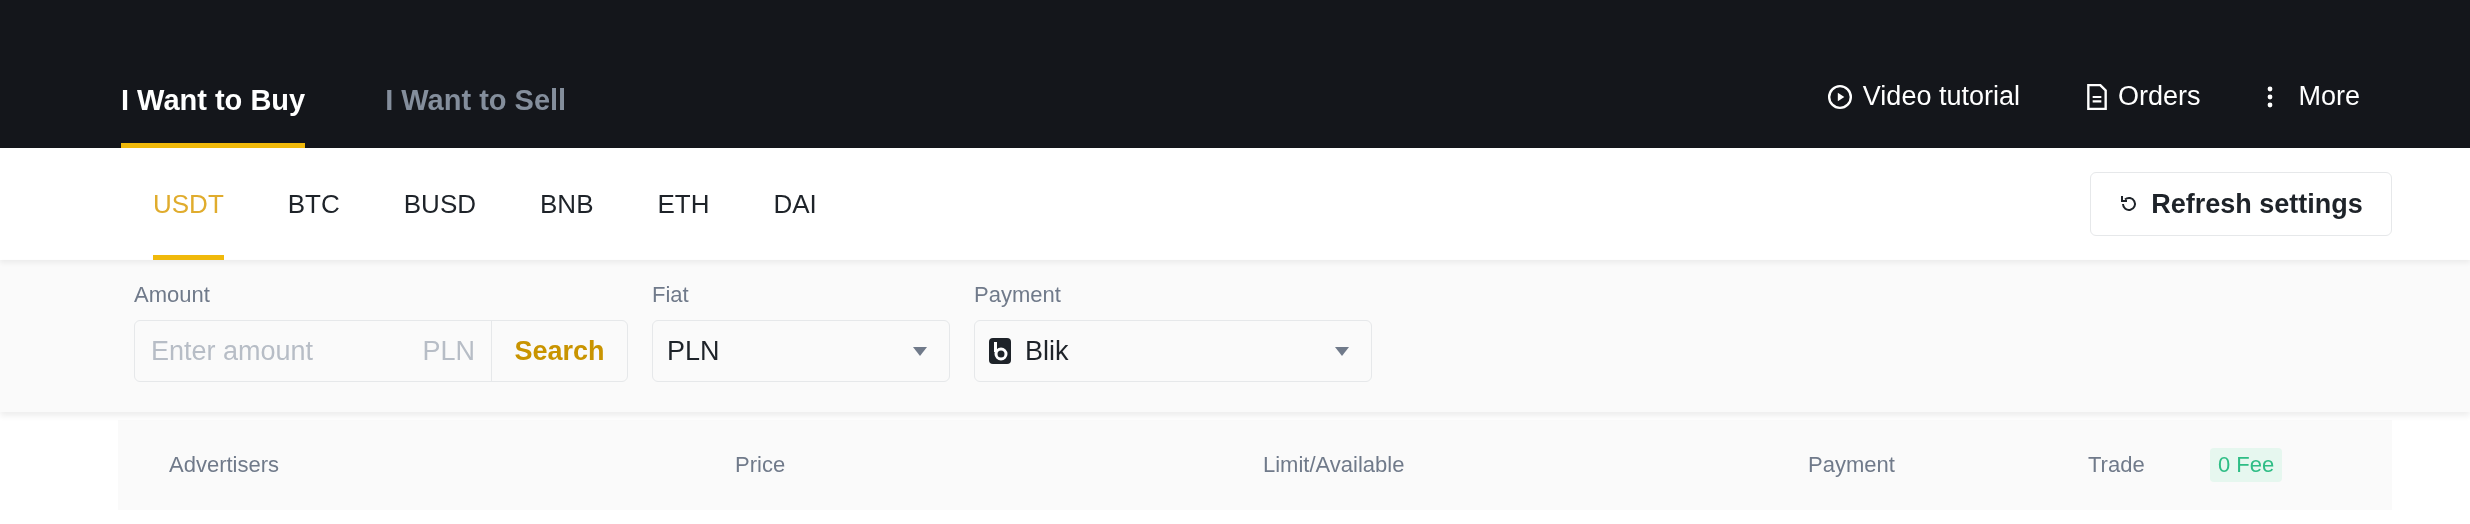 The width and height of the screenshot is (2470, 524). Describe the element at coordinates (1000, 351) in the screenshot. I see `payment-logo-icon` at that location.